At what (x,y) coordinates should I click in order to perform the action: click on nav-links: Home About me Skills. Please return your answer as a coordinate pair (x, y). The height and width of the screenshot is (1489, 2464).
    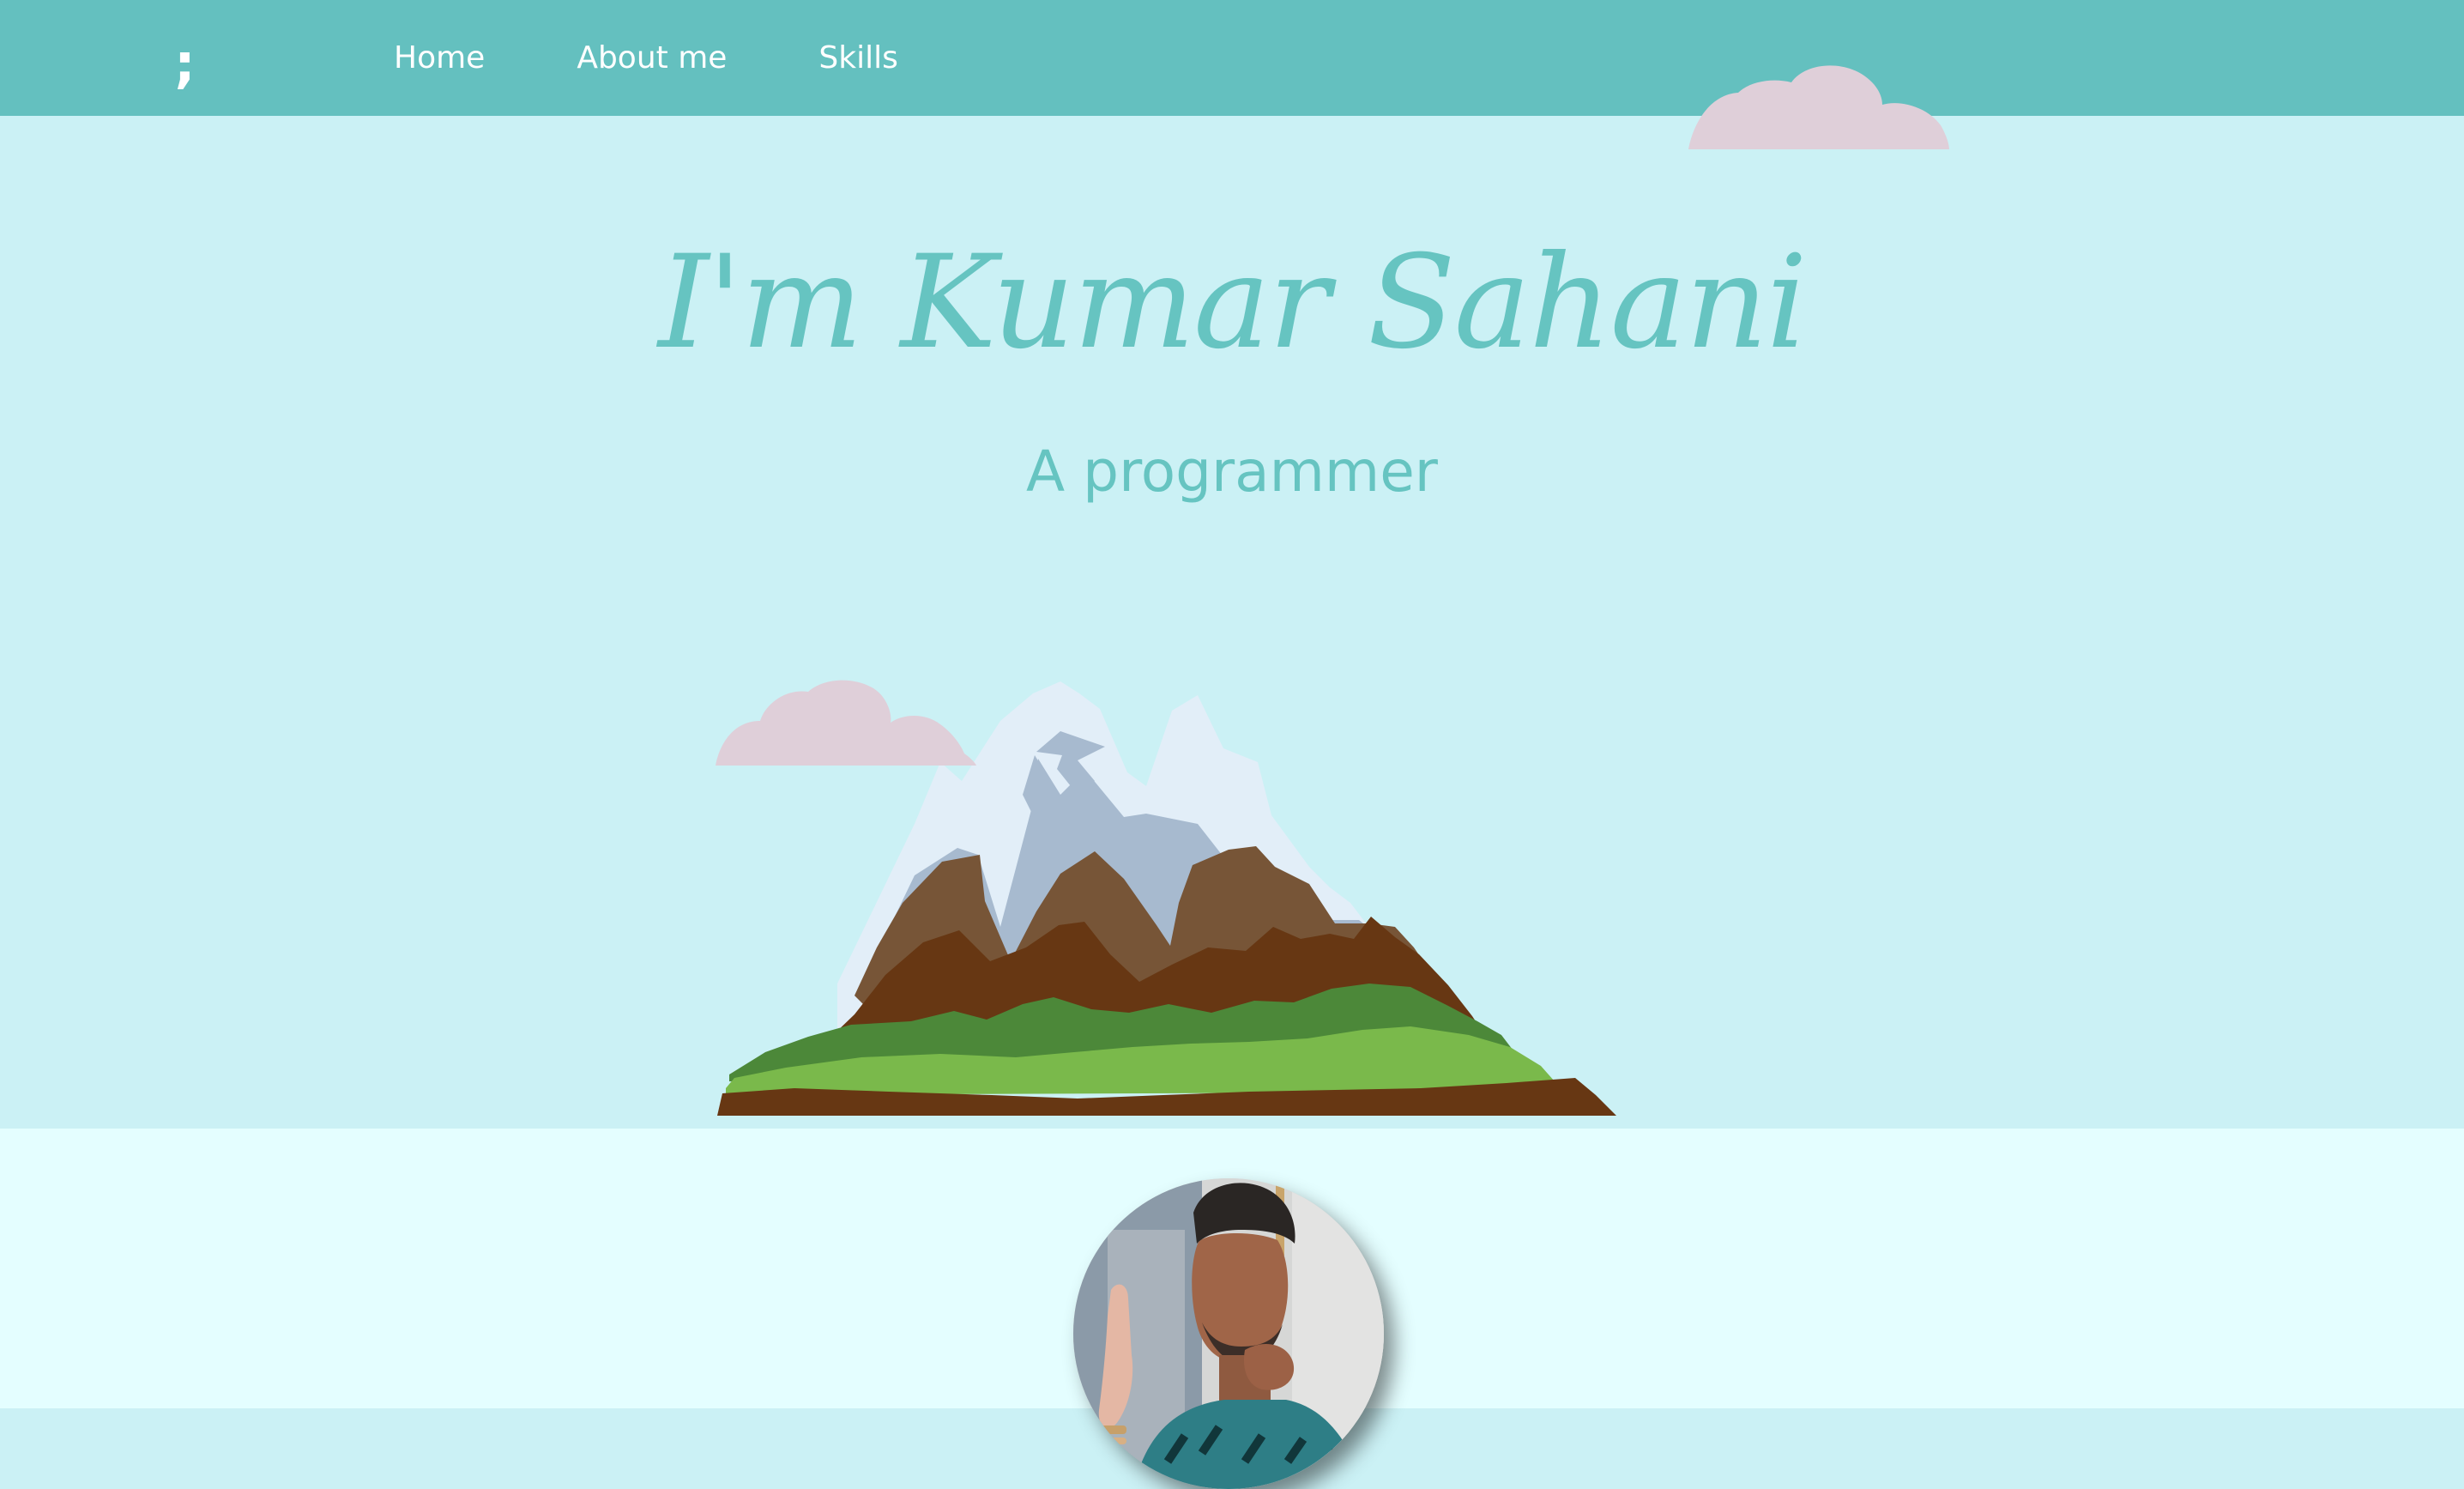
    Looking at the image, I should click on (692, 58).